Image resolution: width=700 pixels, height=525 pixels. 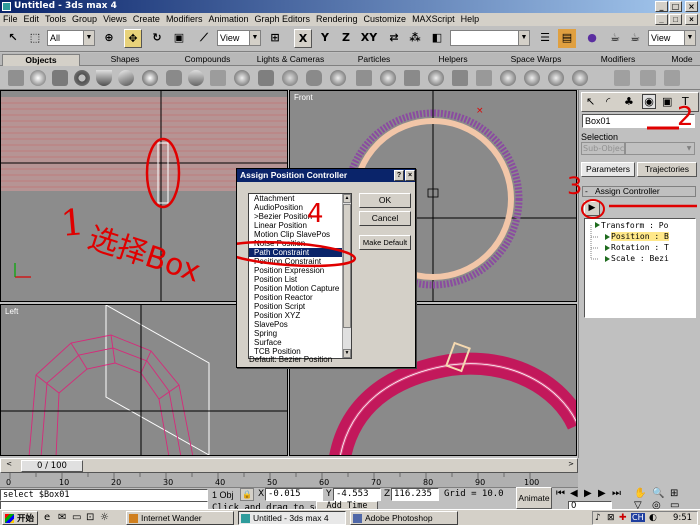 I want to click on chamfer-box-icon, so click(x=266, y=78).